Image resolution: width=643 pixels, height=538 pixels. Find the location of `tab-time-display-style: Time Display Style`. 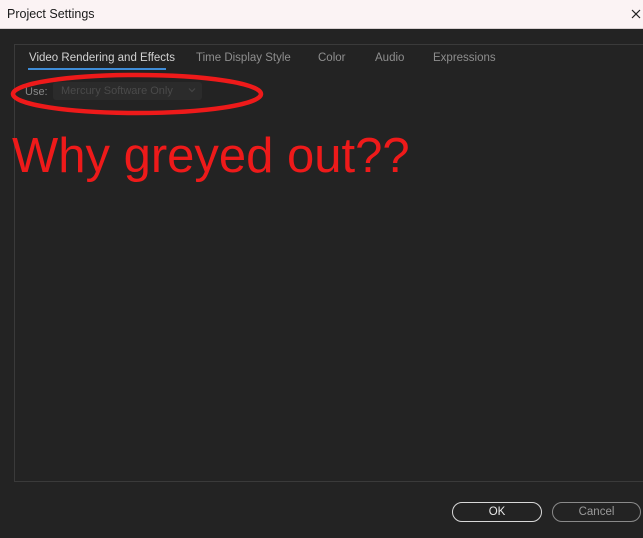

tab-time-display-style: Time Display Style is located at coordinates (243, 58).